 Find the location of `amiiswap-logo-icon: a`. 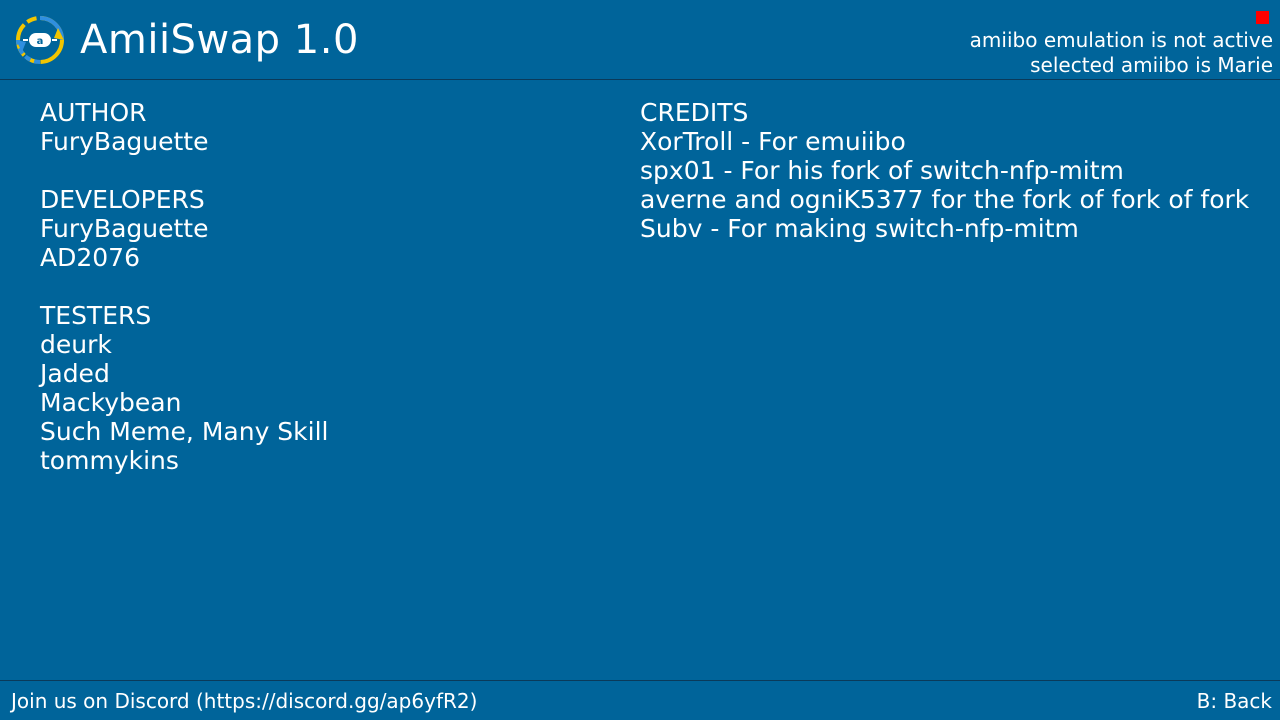

amiiswap-logo-icon: a is located at coordinates (40, 40).